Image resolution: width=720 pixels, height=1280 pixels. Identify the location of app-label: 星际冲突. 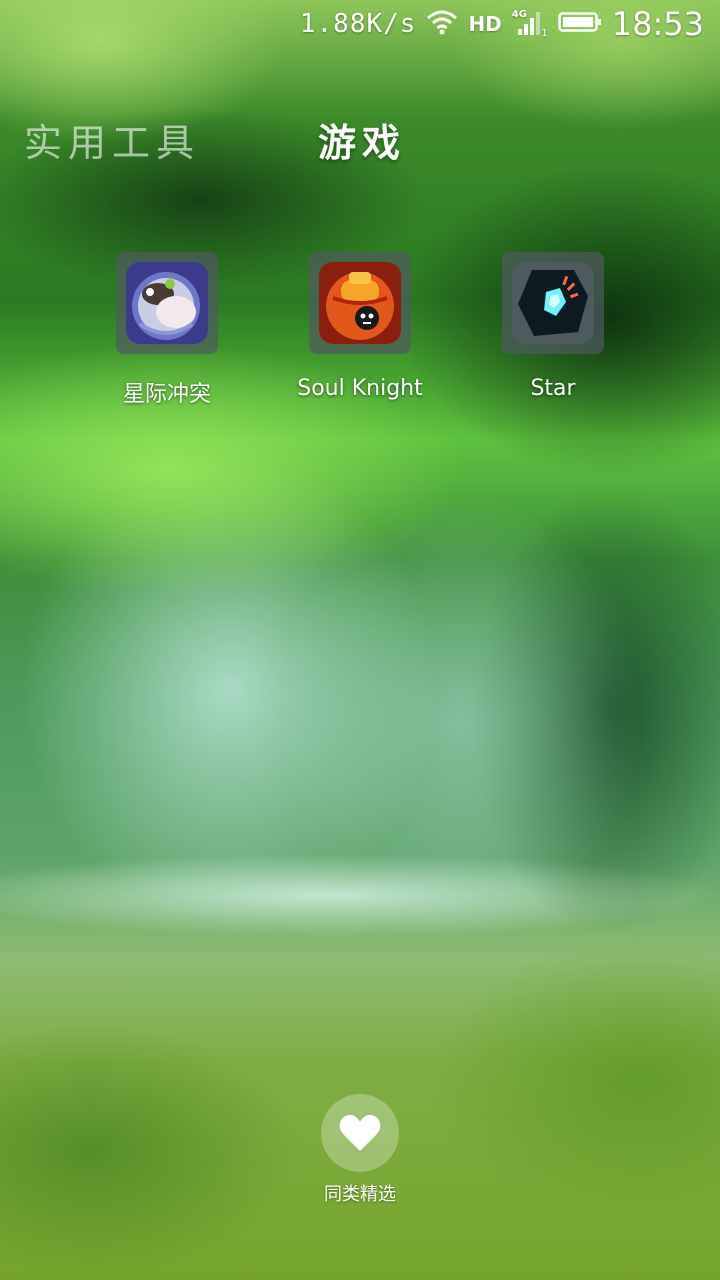
(166, 394).